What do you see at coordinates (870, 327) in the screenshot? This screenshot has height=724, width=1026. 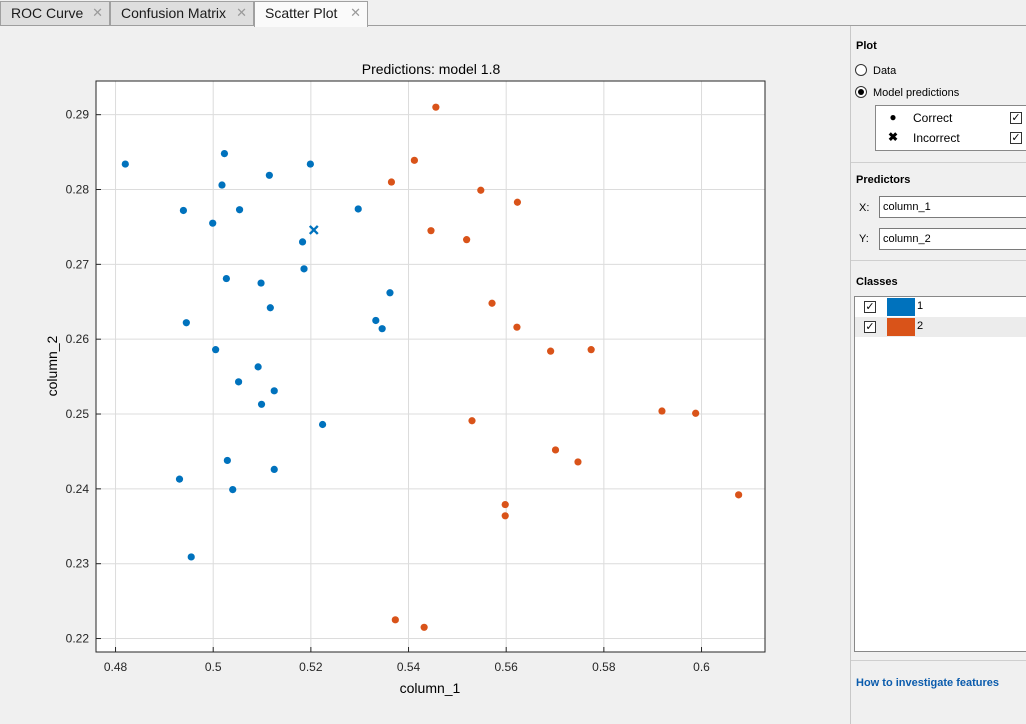 I see `class-2-checkbox: ✓` at bounding box center [870, 327].